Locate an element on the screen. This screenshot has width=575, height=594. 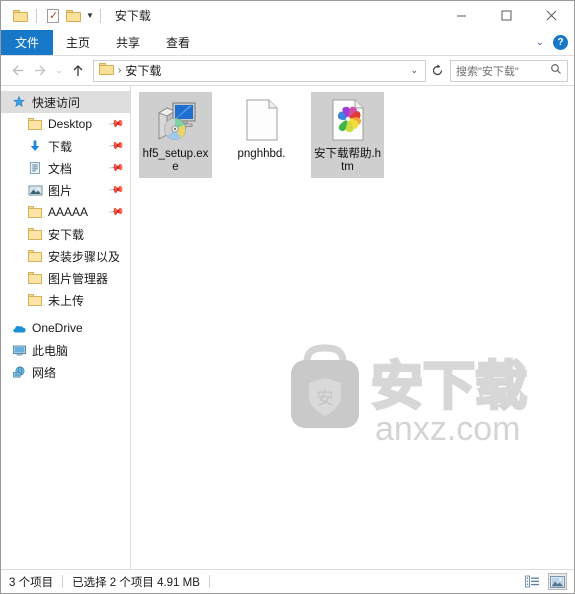
address-input: › 安下载 ⌄ is located at coordinates (259, 70).